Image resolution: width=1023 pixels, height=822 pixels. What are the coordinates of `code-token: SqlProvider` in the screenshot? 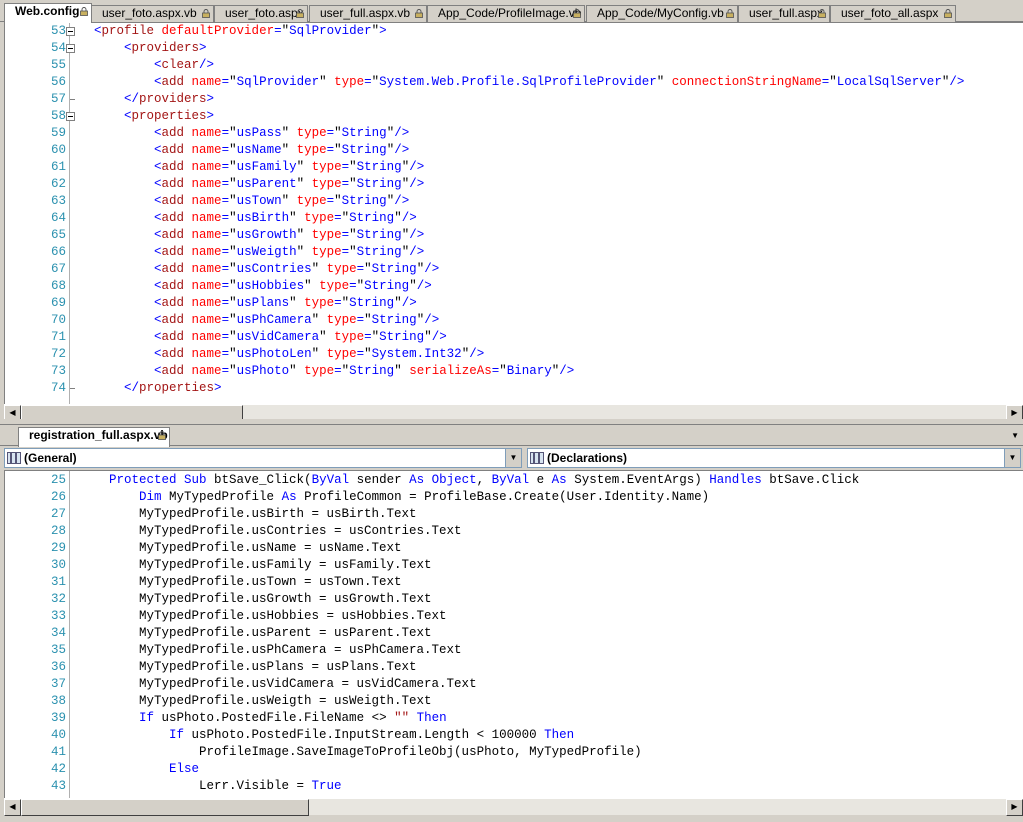 It's located at (330, 31).